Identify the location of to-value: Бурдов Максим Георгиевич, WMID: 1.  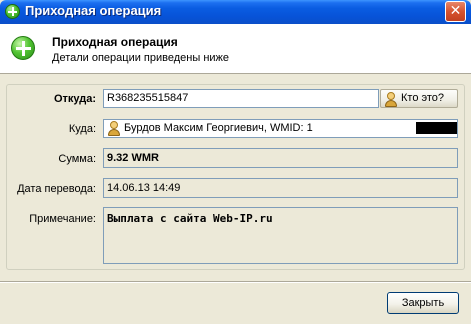
(218, 128).